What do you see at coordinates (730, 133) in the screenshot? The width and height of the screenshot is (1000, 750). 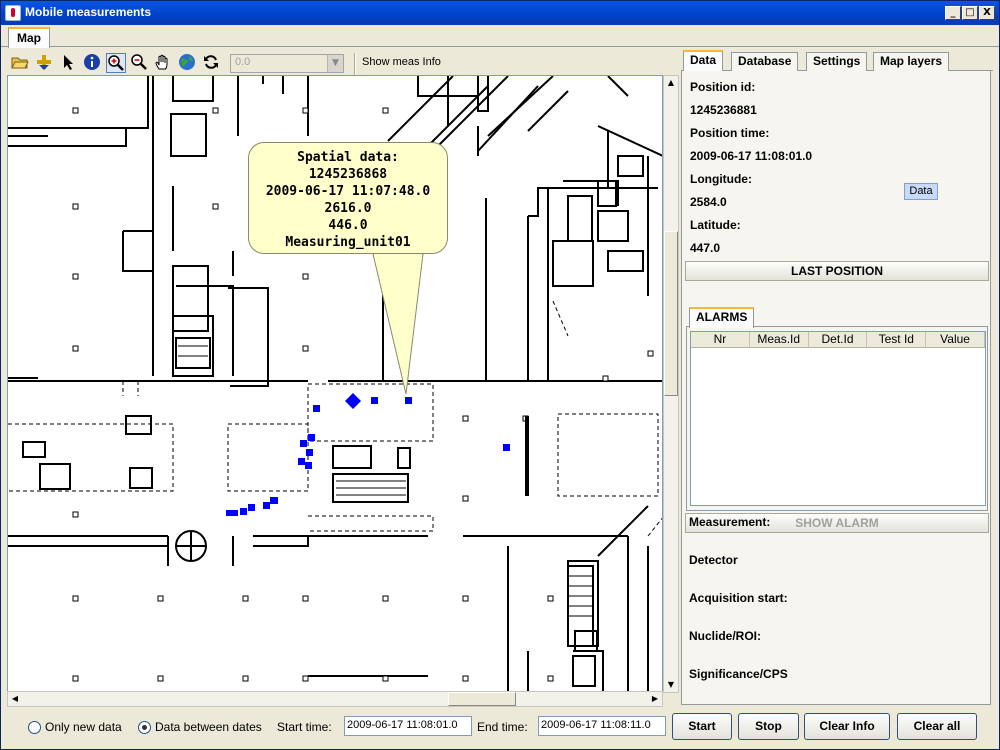 I see `position-time-label: Position time:` at bounding box center [730, 133].